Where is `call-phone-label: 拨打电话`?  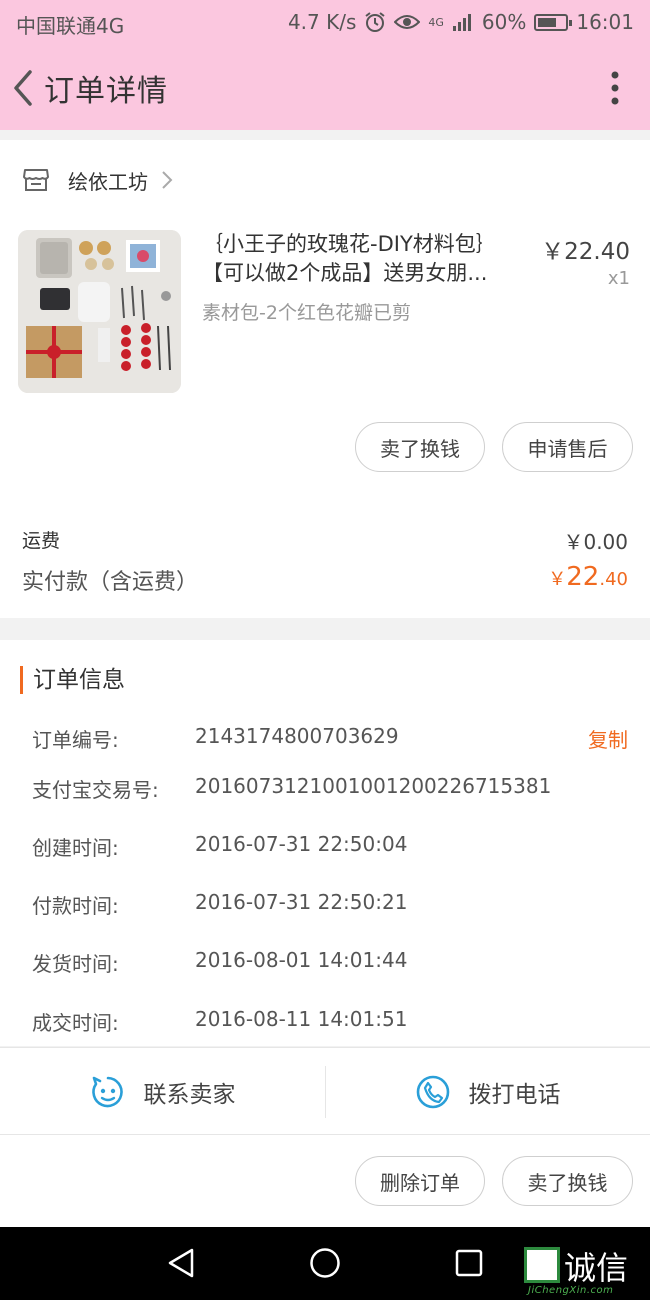
call-phone-label: 拨打电话 is located at coordinates (514, 1095).